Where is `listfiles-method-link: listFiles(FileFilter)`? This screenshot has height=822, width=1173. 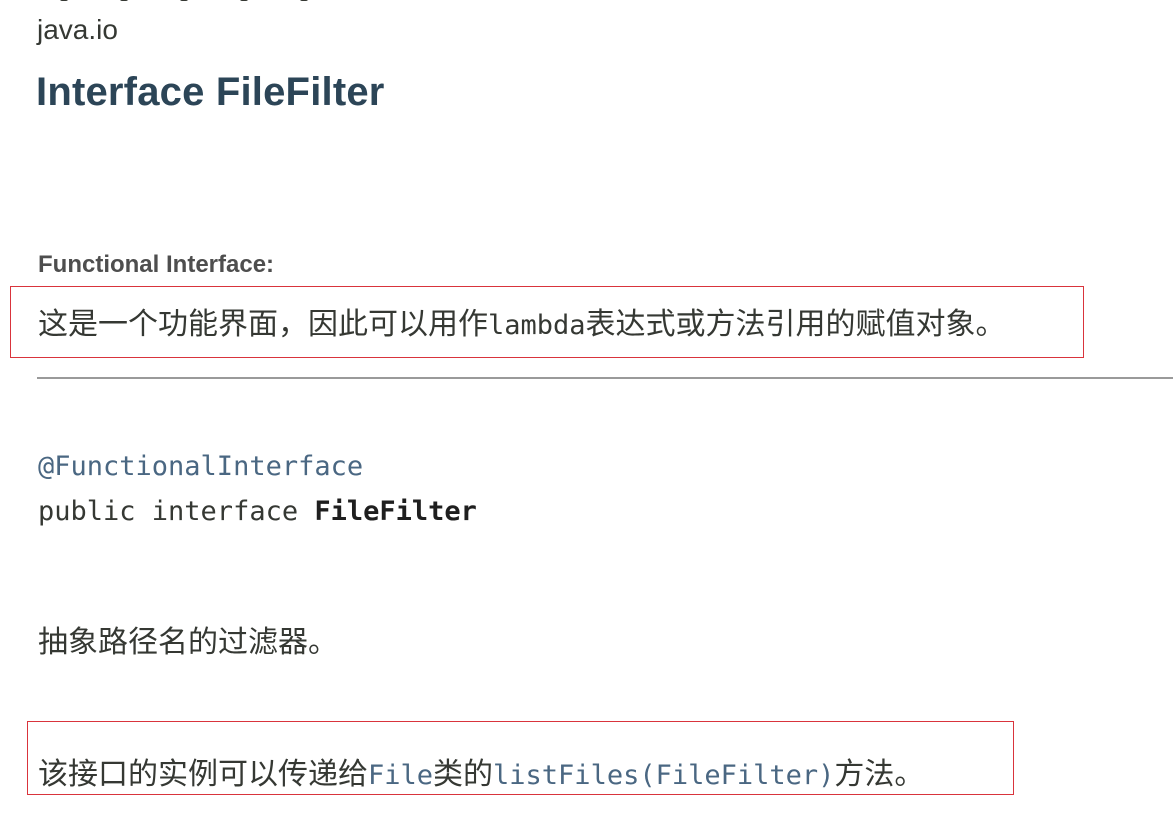
listfiles-method-link: listFiles(FileFilter) is located at coordinates (663, 775).